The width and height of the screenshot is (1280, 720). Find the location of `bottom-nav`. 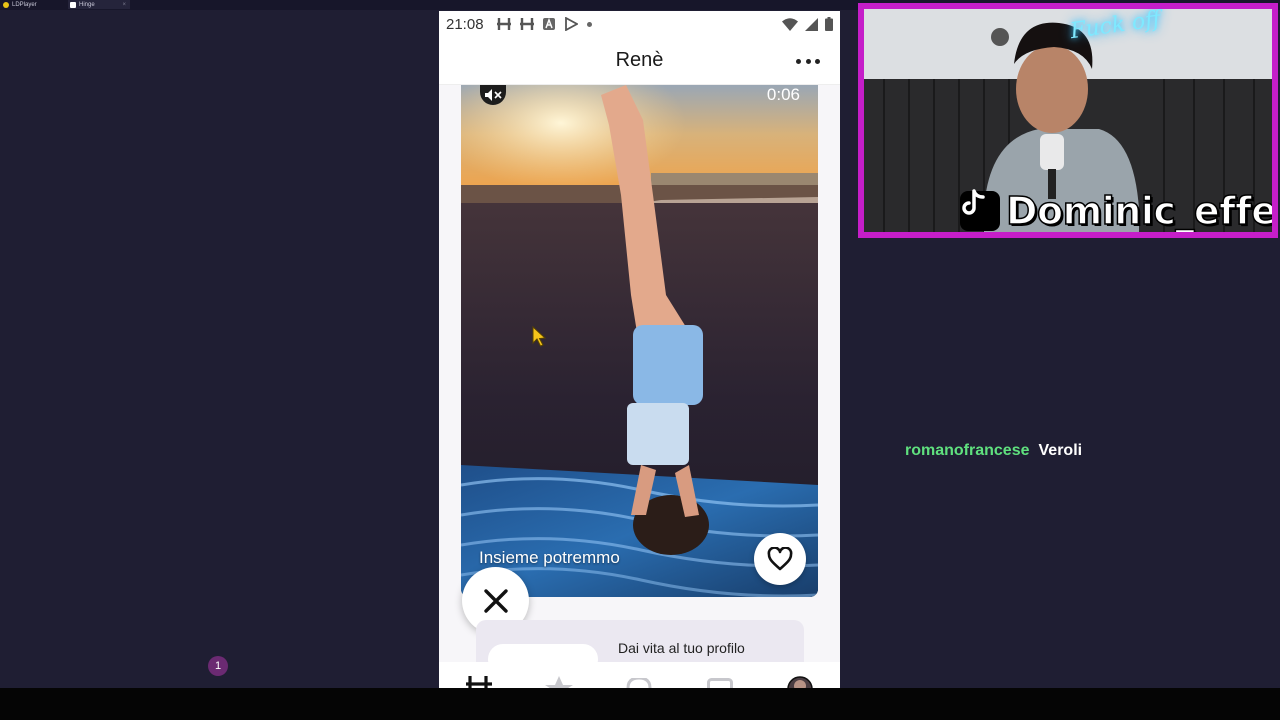

bottom-nav is located at coordinates (639, 675).